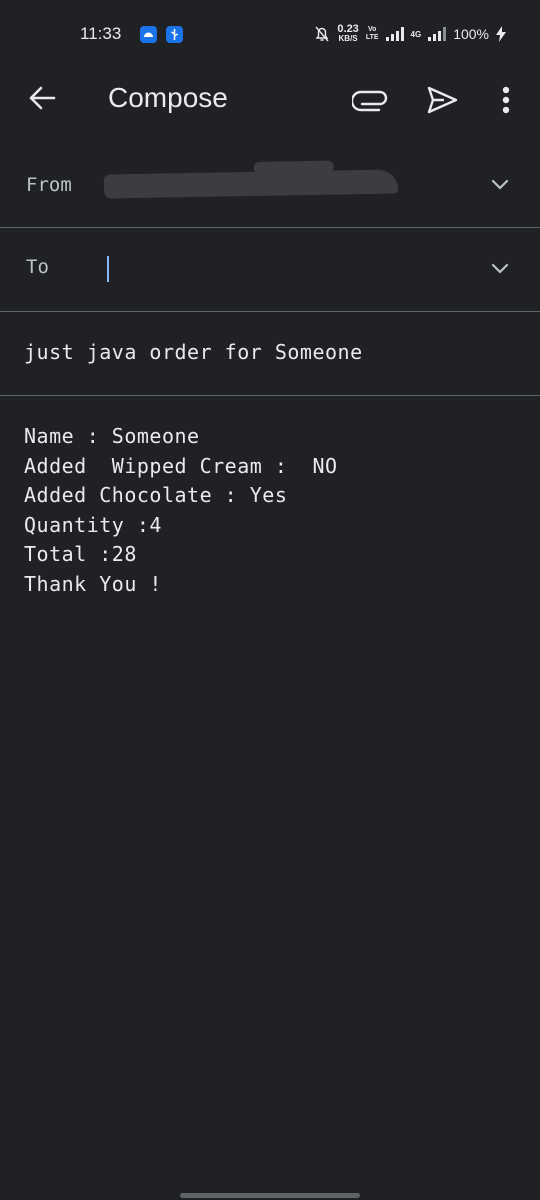  What do you see at coordinates (108, 269) in the screenshot?
I see `text-cursor` at bounding box center [108, 269].